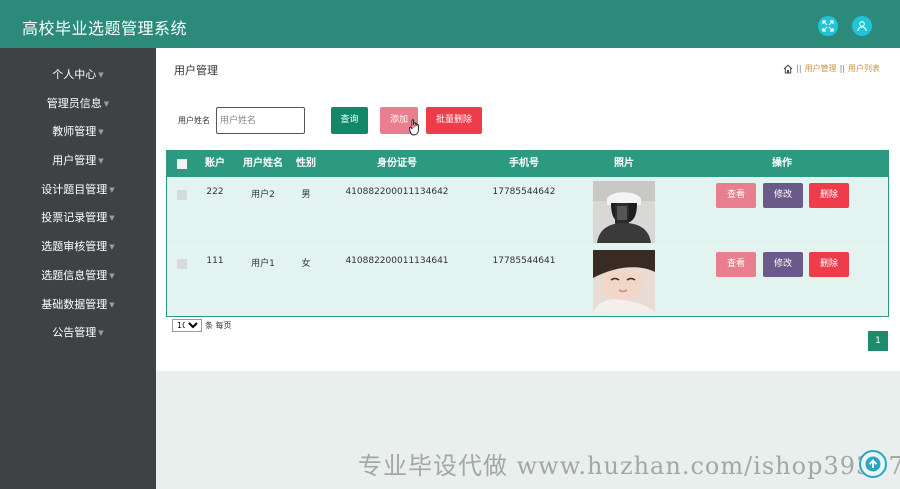 This screenshot has width=900, height=489. What do you see at coordinates (306, 264) in the screenshot?
I see `cell-gender: 女` at bounding box center [306, 264].